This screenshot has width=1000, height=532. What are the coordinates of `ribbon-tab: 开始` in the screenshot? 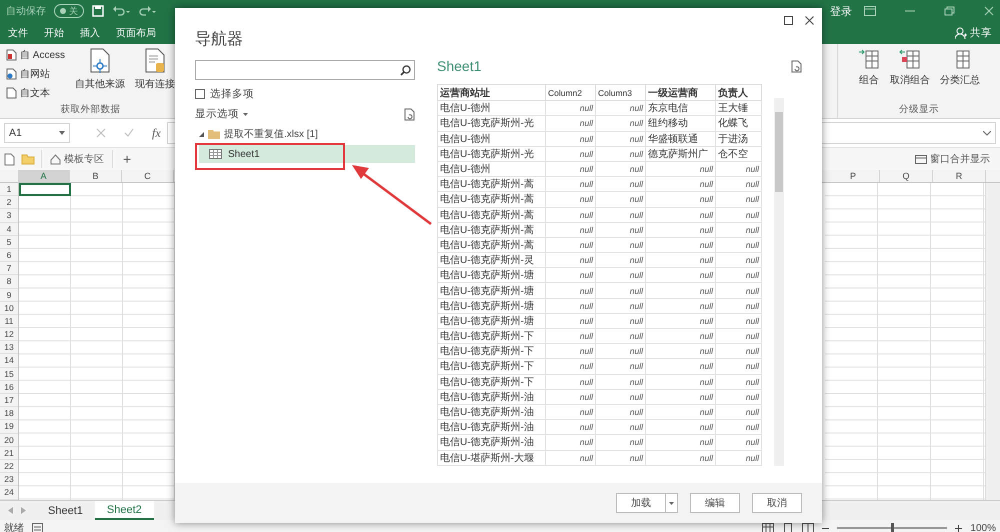 It's located at (54, 33).